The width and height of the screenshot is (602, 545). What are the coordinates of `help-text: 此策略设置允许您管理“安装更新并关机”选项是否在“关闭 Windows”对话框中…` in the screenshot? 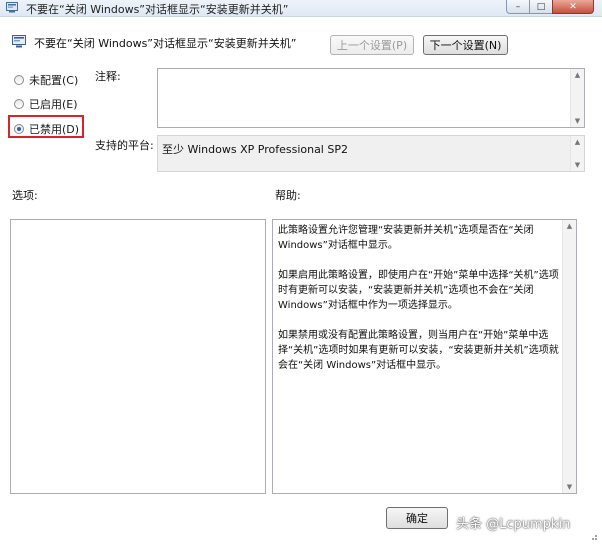 It's located at (421, 305).